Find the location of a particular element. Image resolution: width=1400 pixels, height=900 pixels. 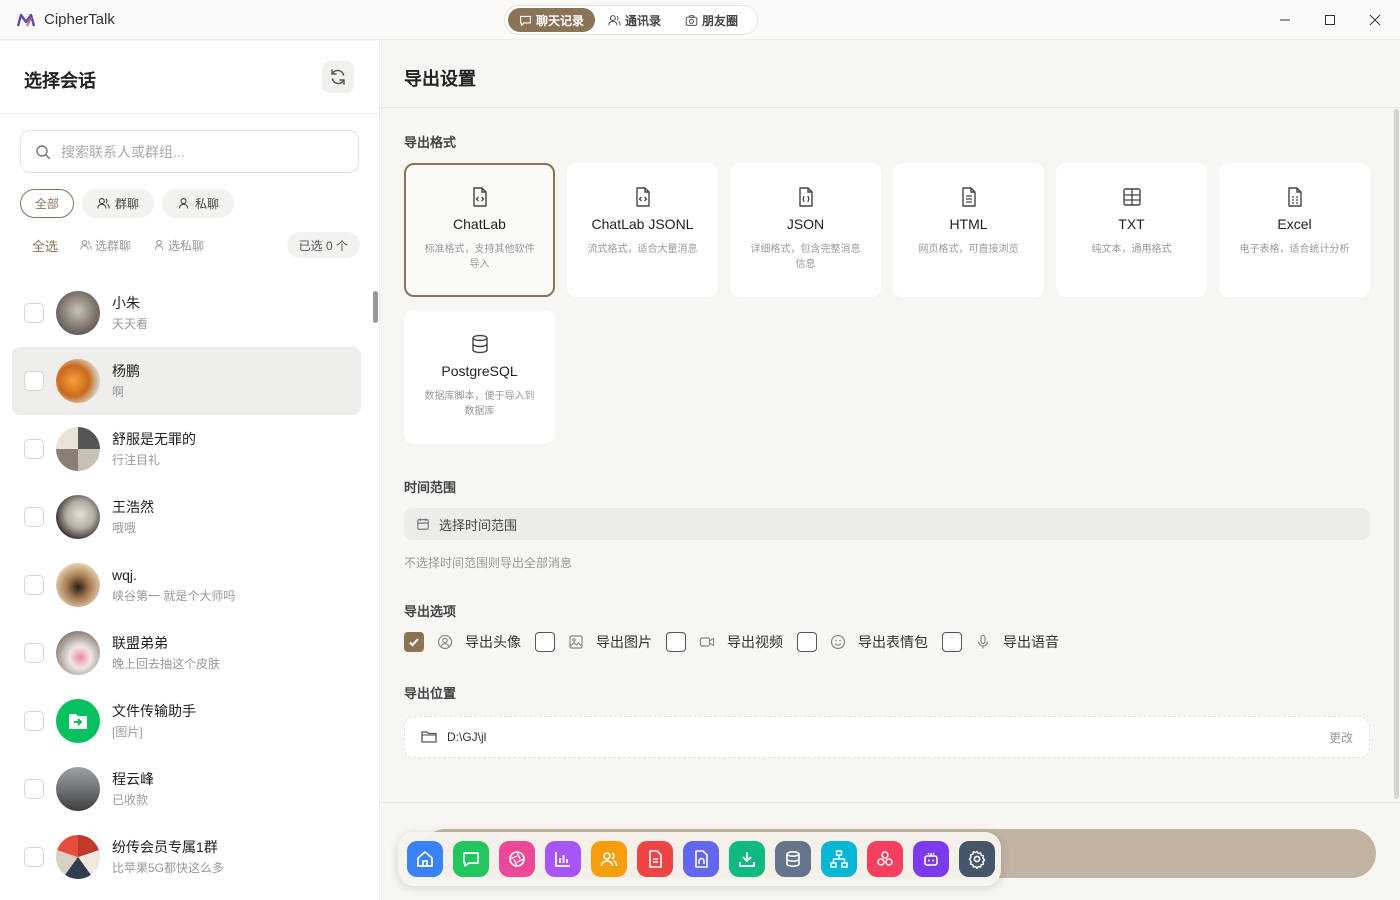

tab-moments: 朋友圈 is located at coordinates (711, 20).